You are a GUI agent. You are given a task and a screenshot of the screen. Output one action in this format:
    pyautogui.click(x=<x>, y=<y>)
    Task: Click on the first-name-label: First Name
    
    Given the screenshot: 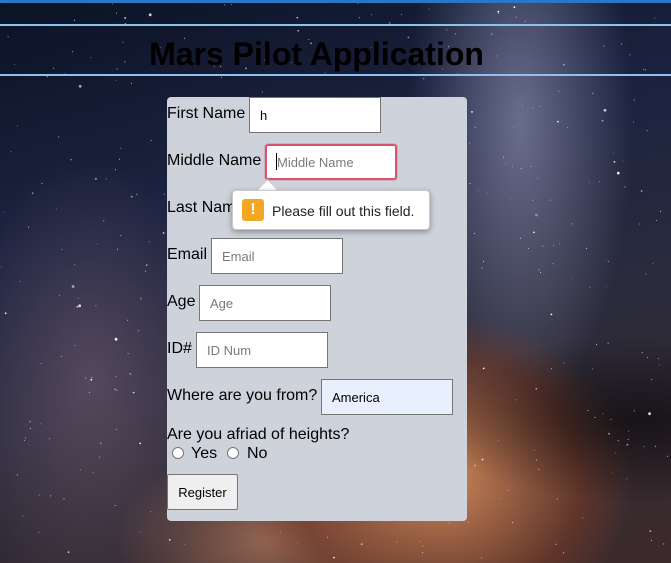 What is the action you would take?
    pyautogui.click(x=206, y=113)
    